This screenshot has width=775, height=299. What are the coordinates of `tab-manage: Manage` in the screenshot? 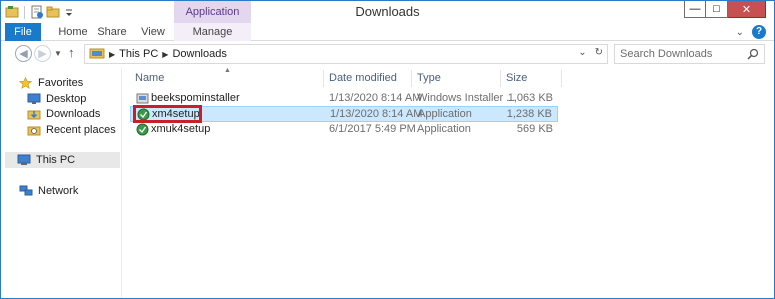 It's located at (212, 32).